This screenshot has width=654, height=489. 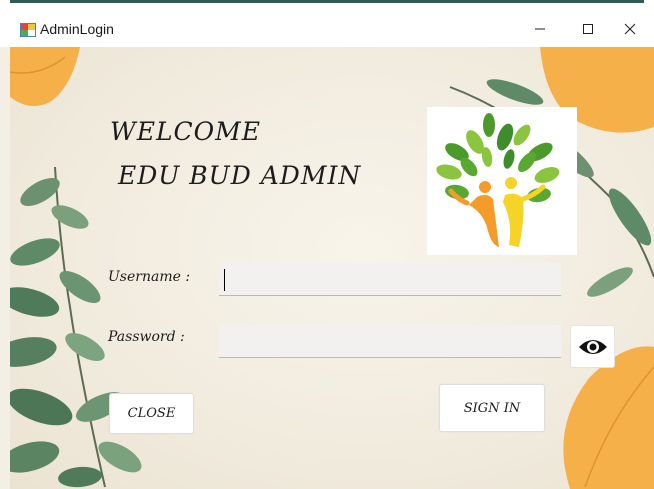 I want to click on title-bar: AdminLogin, so click(x=327, y=28).